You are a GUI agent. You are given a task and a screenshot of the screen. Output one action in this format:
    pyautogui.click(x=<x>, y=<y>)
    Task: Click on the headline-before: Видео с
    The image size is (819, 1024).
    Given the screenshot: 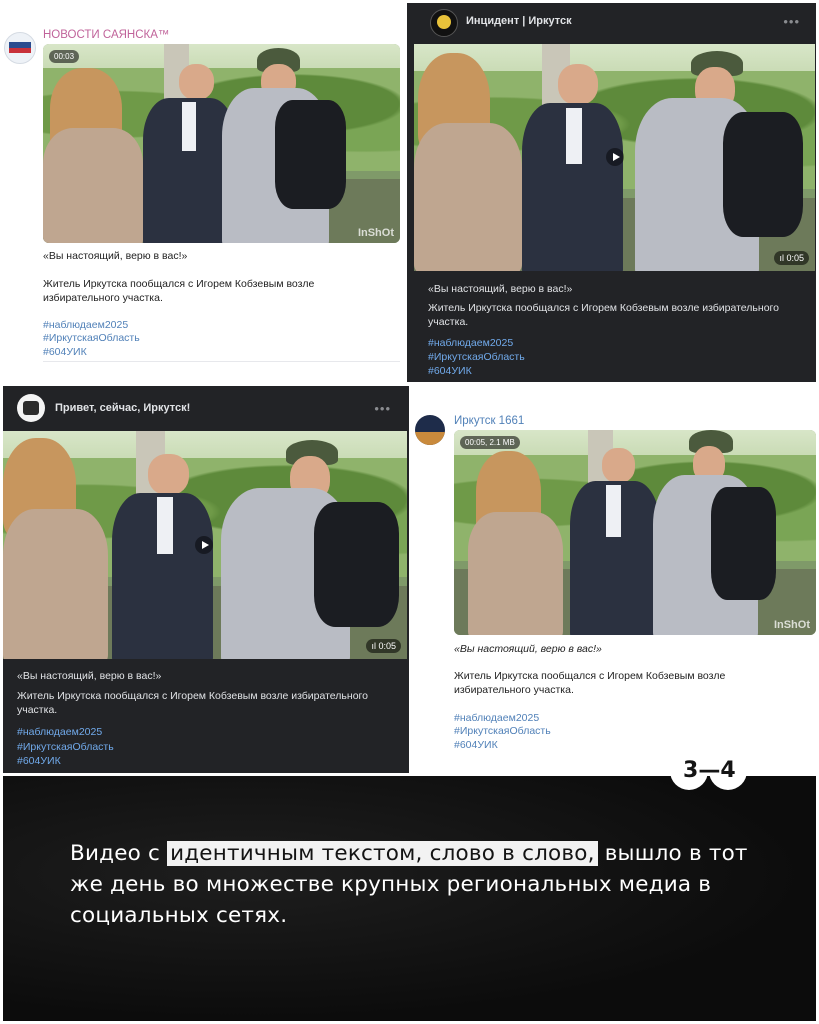 What is the action you would take?
    pyautogui.click(x=119, y=853)
    